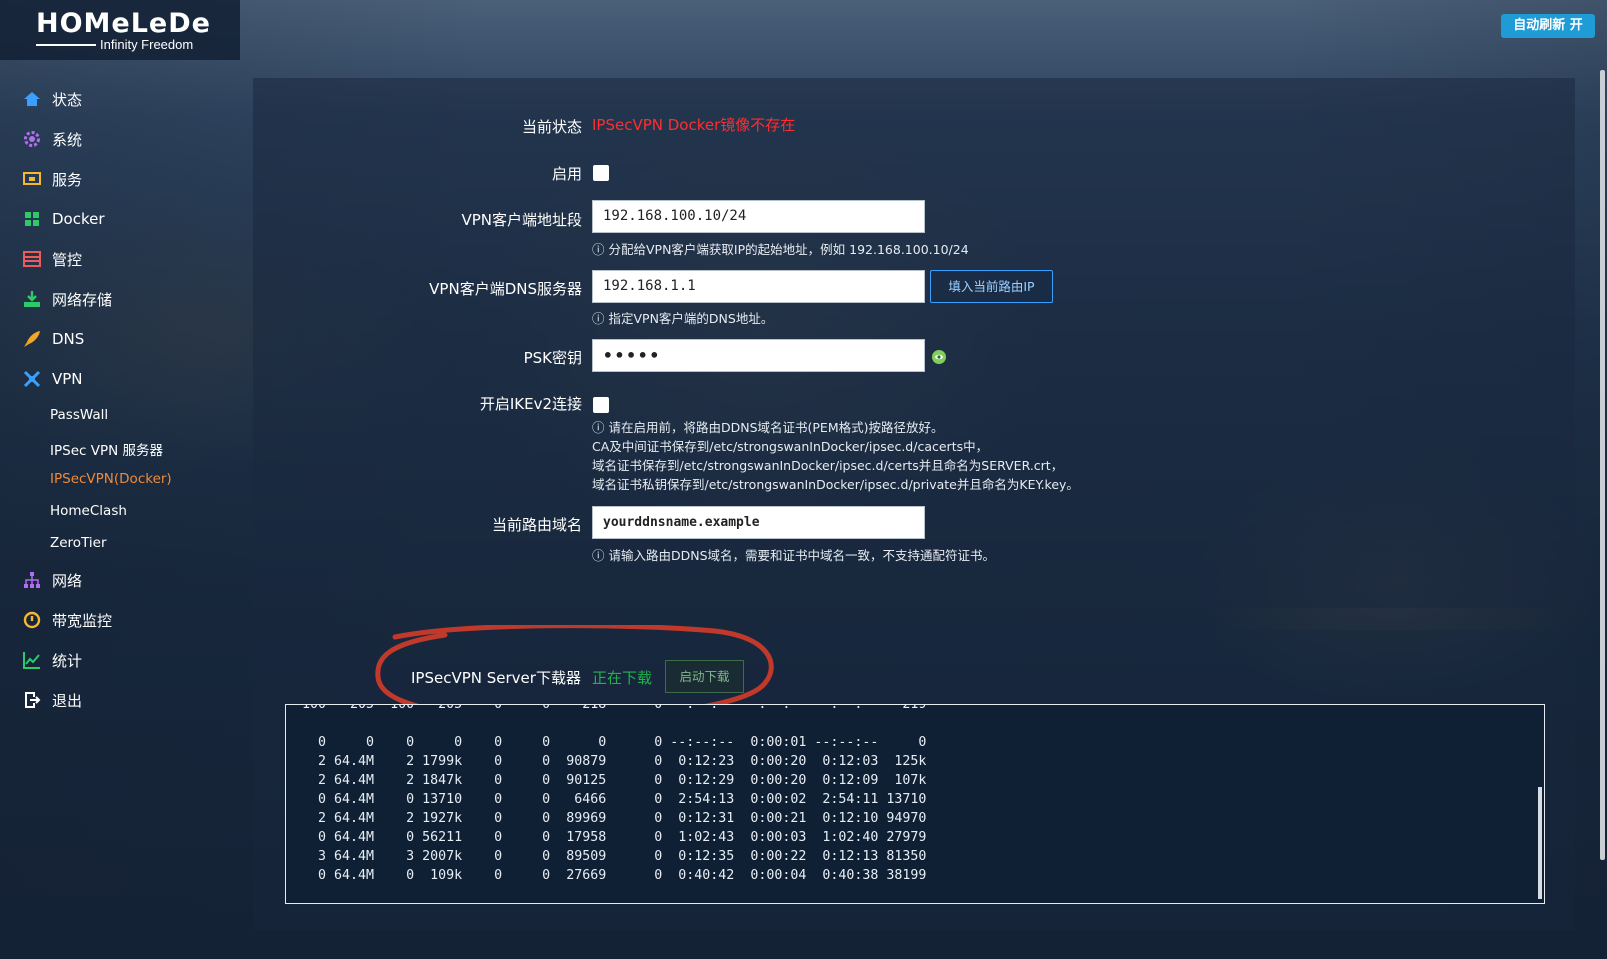 The width and height of the screenshot is (1607, 959). What do you see at coordinates (788, 249) in the screenshot?
I see `help-text: 分配给VPN客户端获取IP的起始地址，例如 192.168.100.10/24` at bounding box center [788, 249].